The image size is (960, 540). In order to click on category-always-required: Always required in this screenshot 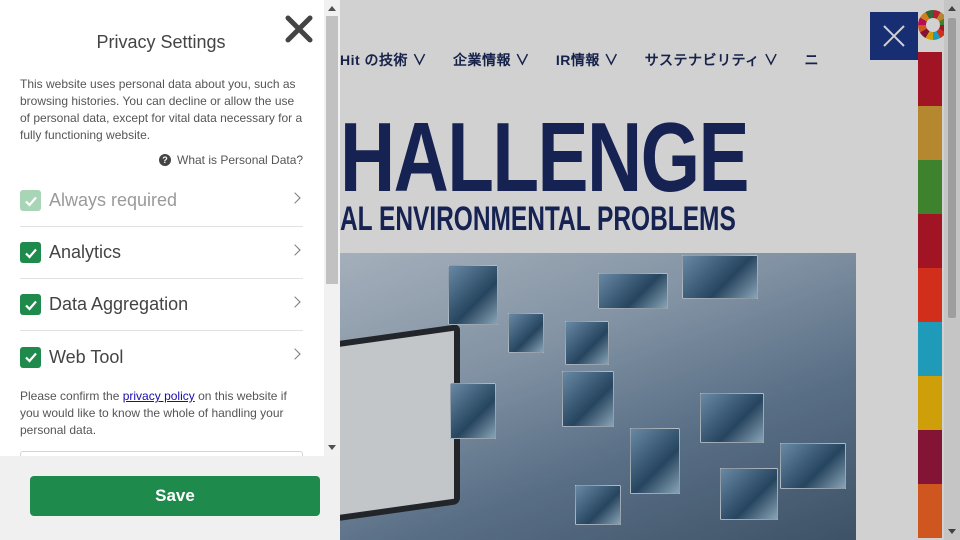, I will do `click(161, 201)`.